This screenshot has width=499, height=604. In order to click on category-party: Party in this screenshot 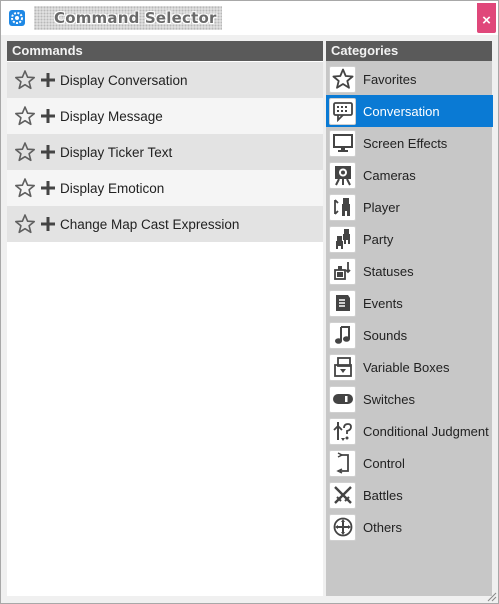, I will do `click(409, 239)`.